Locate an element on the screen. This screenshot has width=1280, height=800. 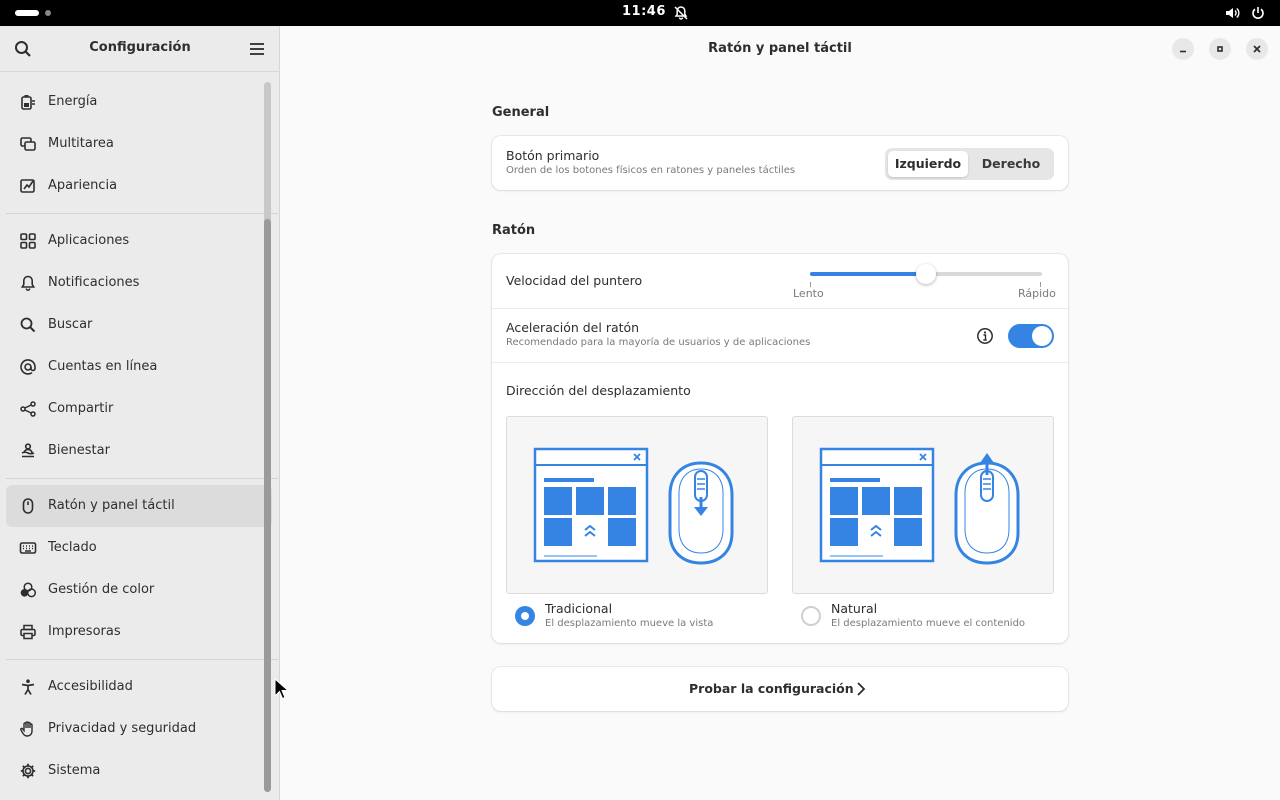
sidebar-item-privacidad-y-seguridad: Privacidad y seguridad is located at coordinates (139, 729).